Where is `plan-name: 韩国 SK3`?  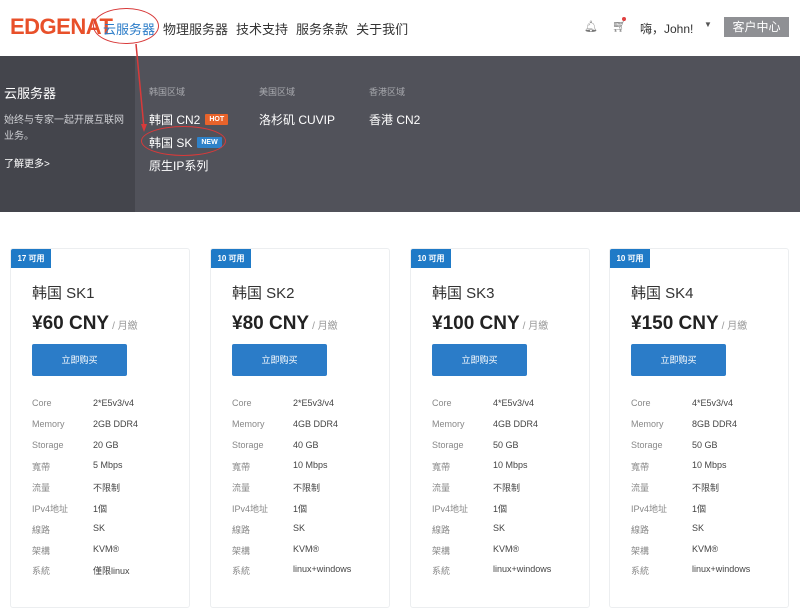
plan-name: 韩国 SK3 is located at coordinates (463, 293).